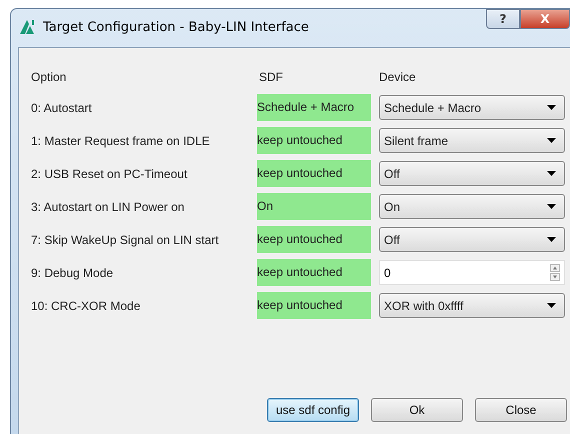  Describe the element at coordinates (121, 141) in the screenshot. I see `option-label: 1: Master Request frame on IDLE` at that location.